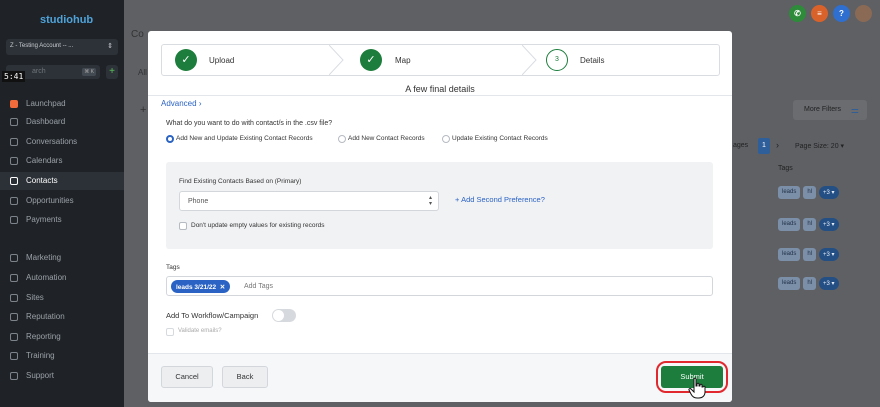 This screenshot has width=880, height=407. Describe the element at coordinates (62, 337) in the screenshot. I see `sidebar-item-reporting: Reporting` at that location.